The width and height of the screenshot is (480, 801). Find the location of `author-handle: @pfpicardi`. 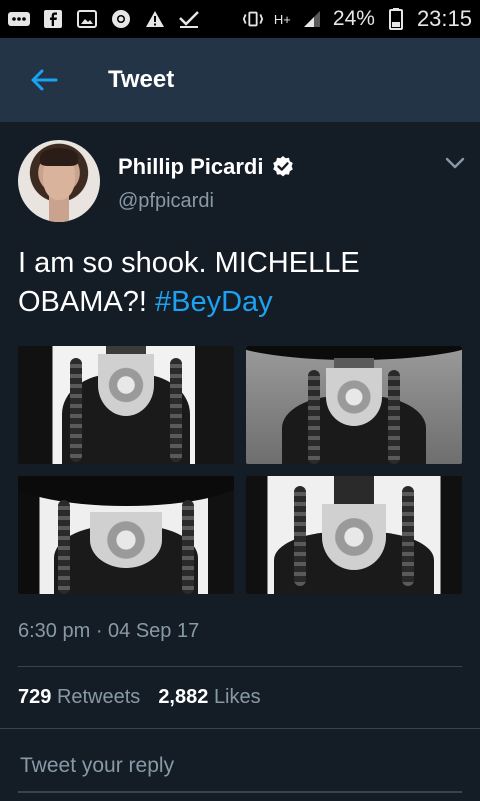

author-handle: @pfpicardi is located at coordinates (166, 201).